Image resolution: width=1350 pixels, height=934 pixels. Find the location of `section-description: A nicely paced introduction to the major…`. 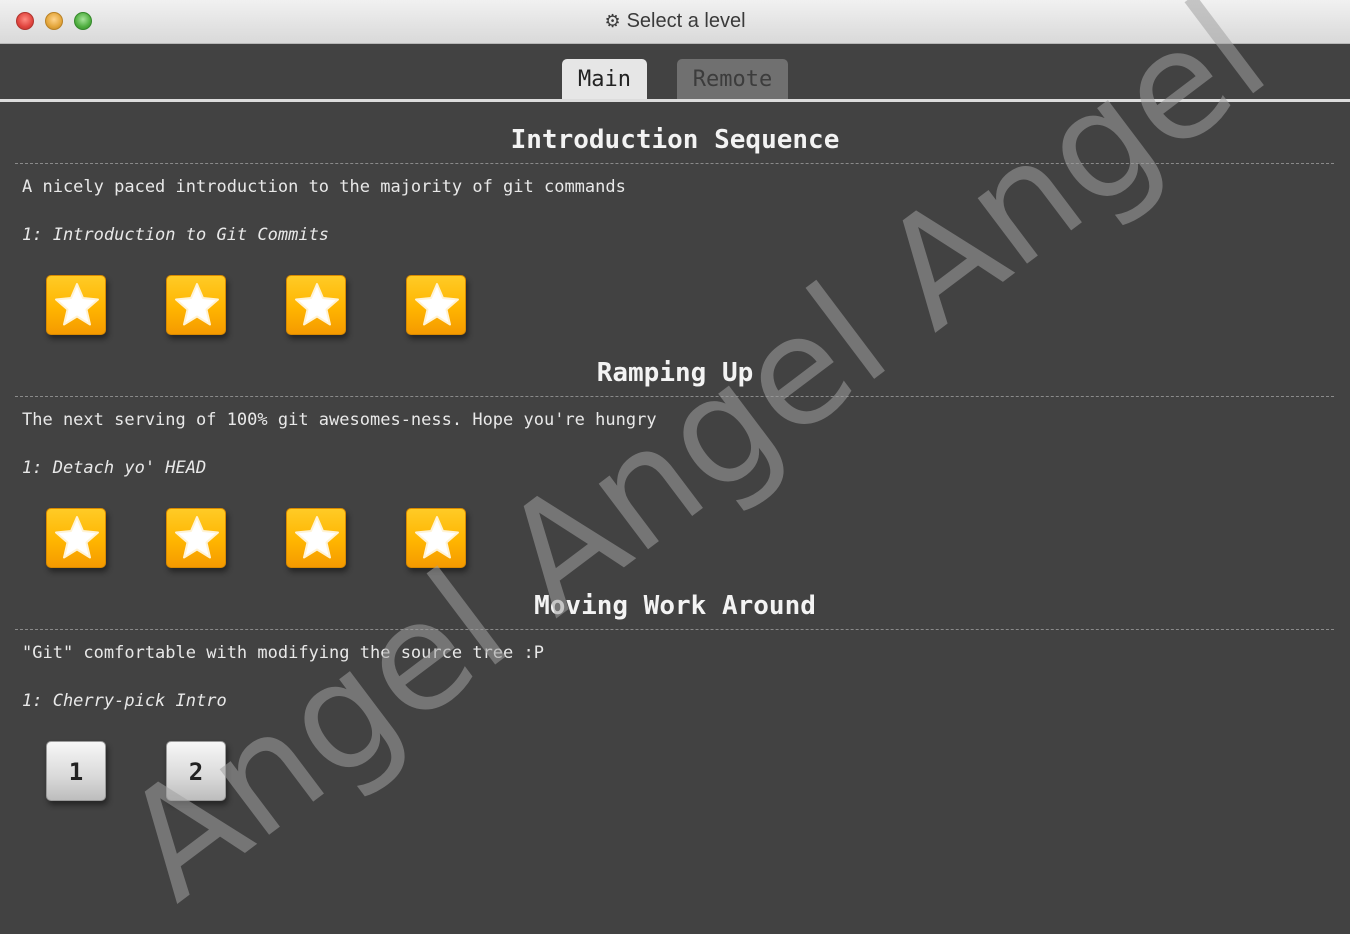

section-description: A nicely paced introduction to the major… is located at coordinates (324, 187).